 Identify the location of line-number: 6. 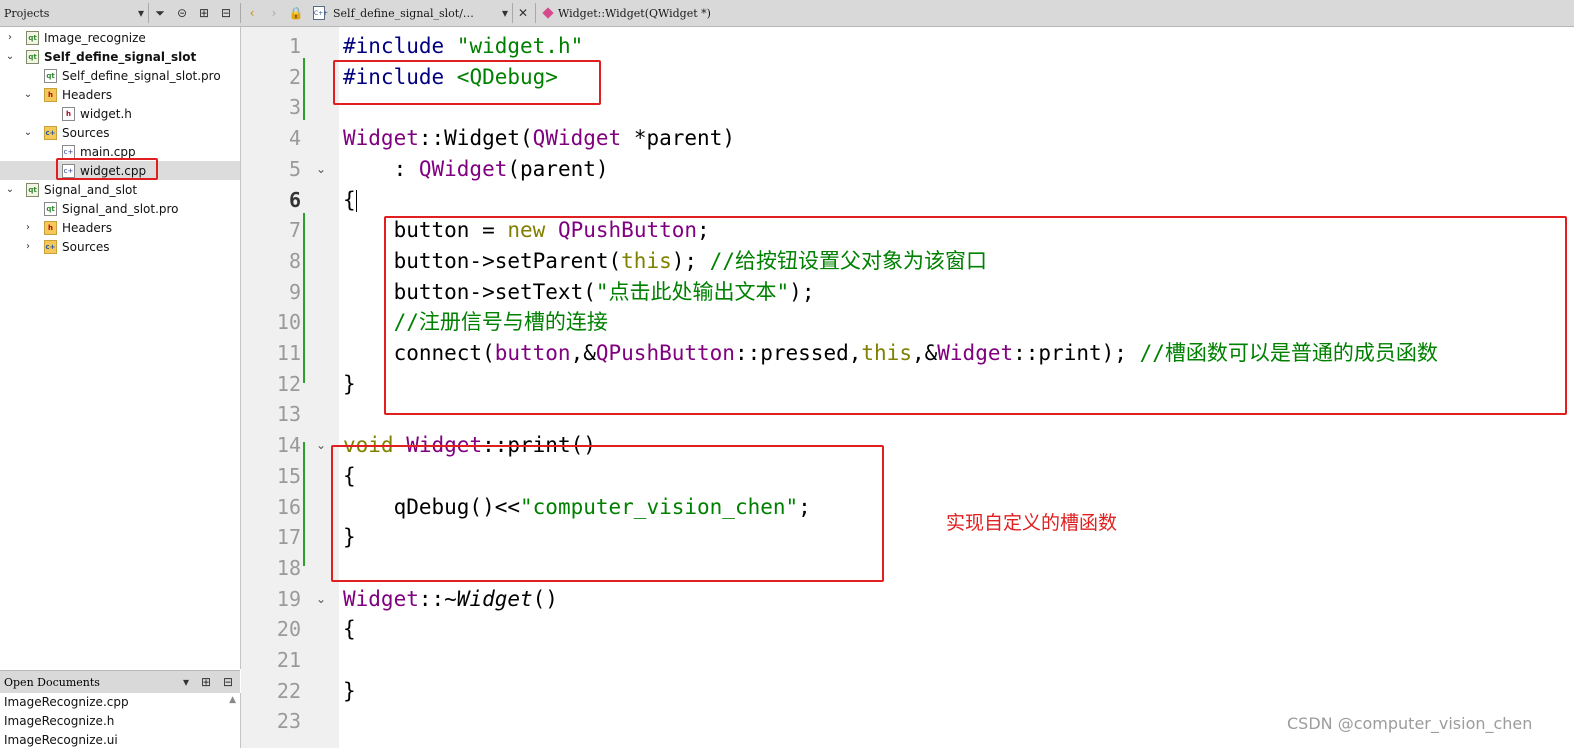
(294, 199).